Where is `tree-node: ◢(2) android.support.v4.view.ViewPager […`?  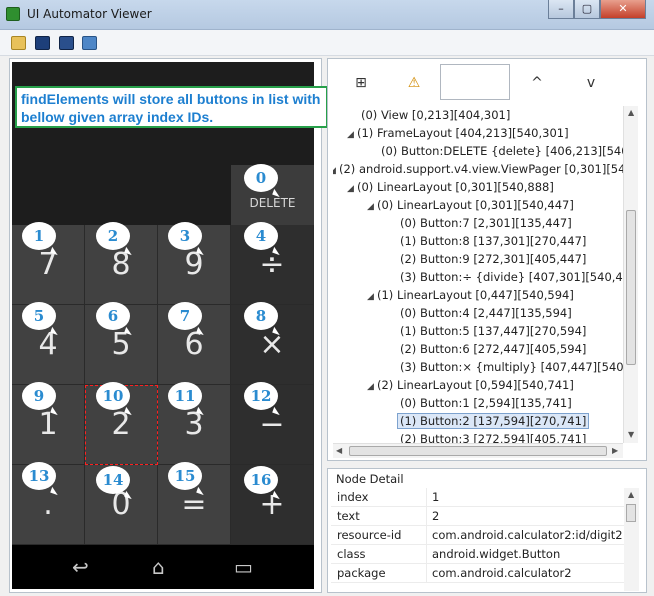 tree-node: ◢(2) android.support.v4.view.ViewPager [… is located at coordinates (478, 169).